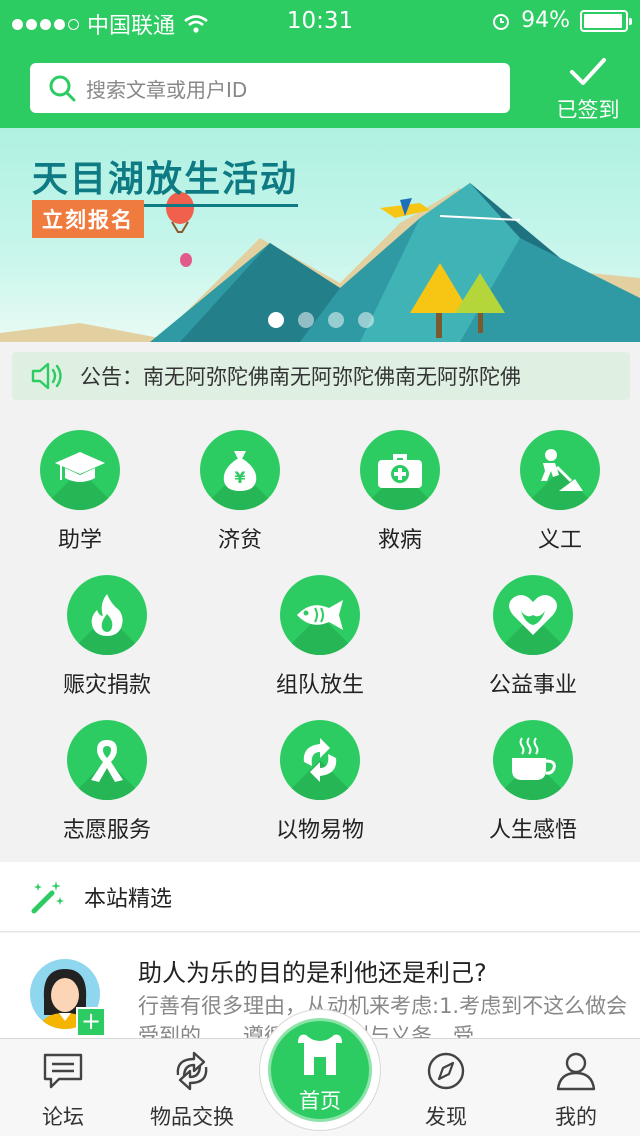 The width and height of the screenshot is (640, 1136). What do you see at coordinates (320, 20) in the screenshot?
I see `status-bar: 中国联通 10:31 94%` at bounding box center [320, 20].